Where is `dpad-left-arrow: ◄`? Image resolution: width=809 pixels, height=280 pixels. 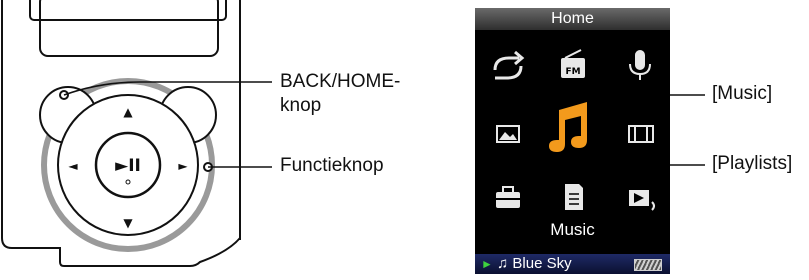
dpad-left-arrow: ◄ is located at coordinates (73, 166).